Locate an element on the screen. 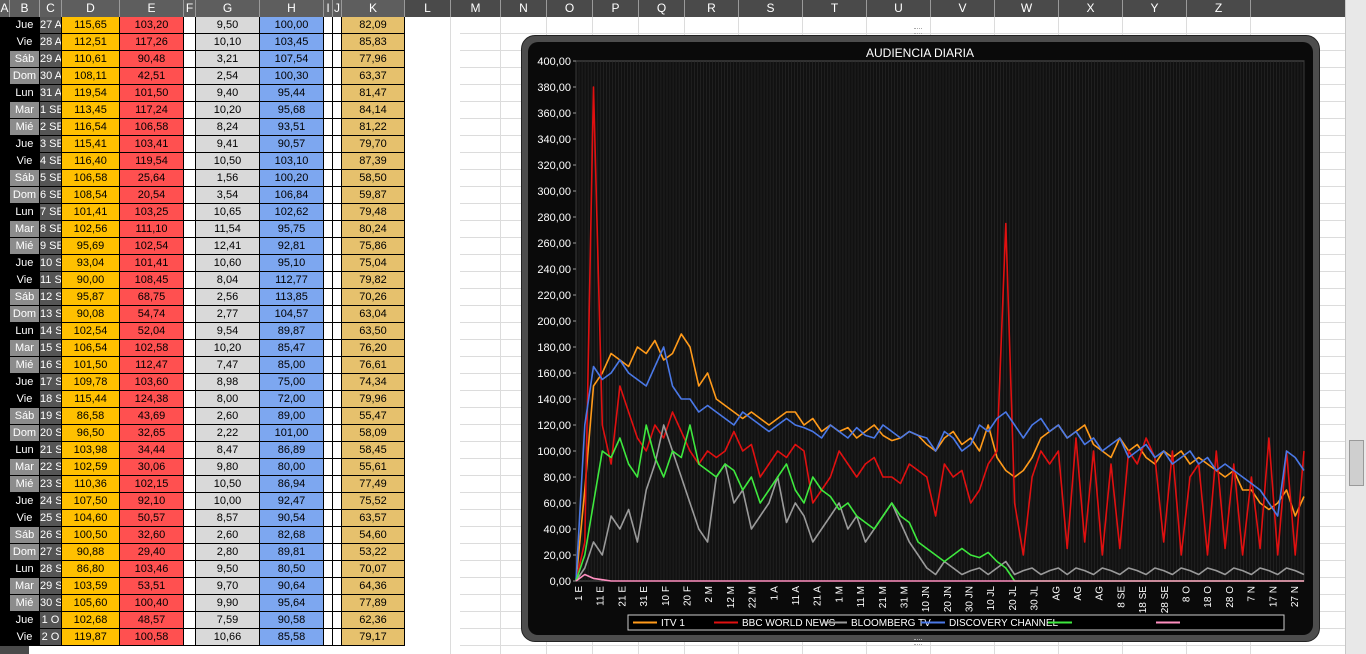  cell-date: 18 SE is located at coordinates (51, 399).